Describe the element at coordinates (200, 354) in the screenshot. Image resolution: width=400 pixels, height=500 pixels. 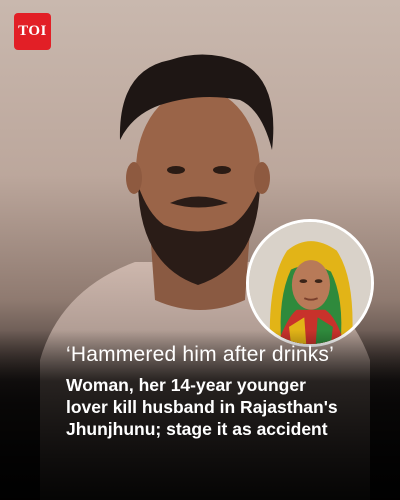
I see `quote-headline: ‘Hammered him after drinks’` at that location.